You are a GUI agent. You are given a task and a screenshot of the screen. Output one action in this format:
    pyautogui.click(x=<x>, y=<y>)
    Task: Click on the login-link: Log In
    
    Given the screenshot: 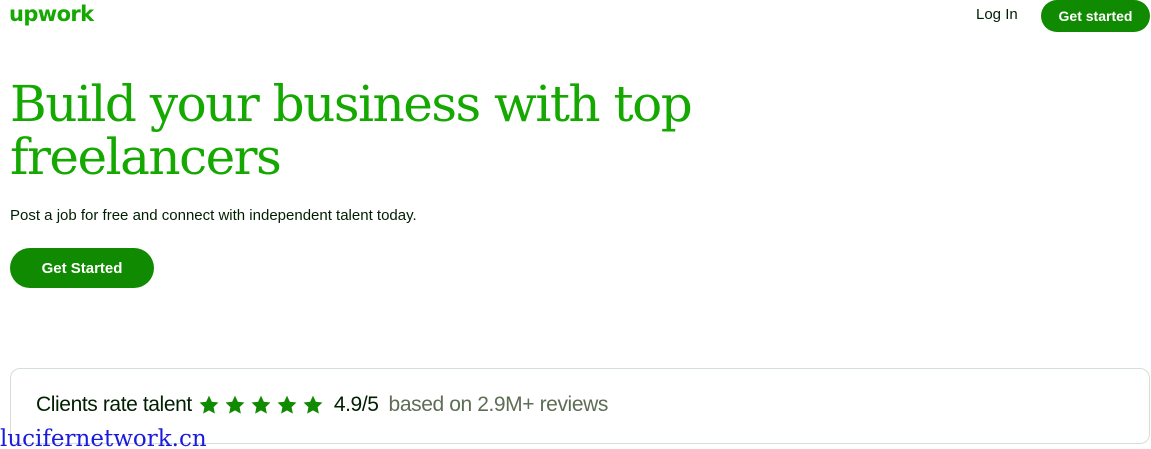 What is the action you would take?
    pyautogui.click(x=997, y=15)
    